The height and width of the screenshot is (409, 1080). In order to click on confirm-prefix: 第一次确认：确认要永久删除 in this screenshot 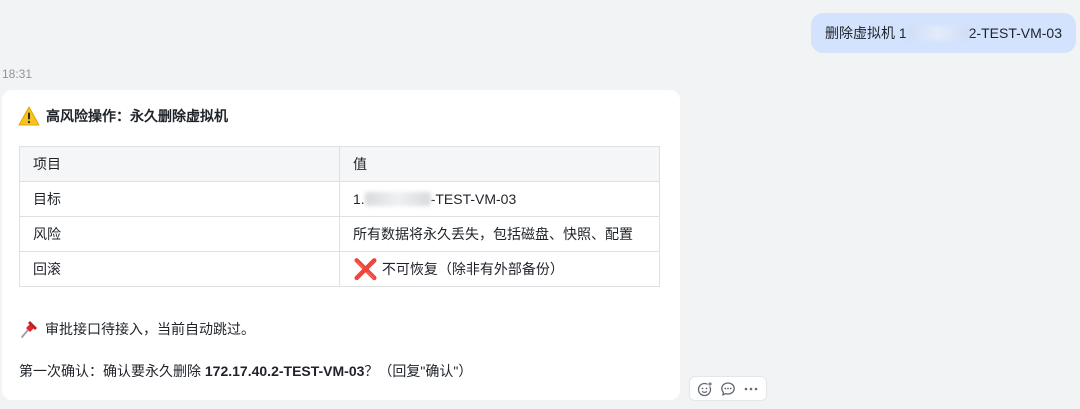, I will do `click(112, 371)`.